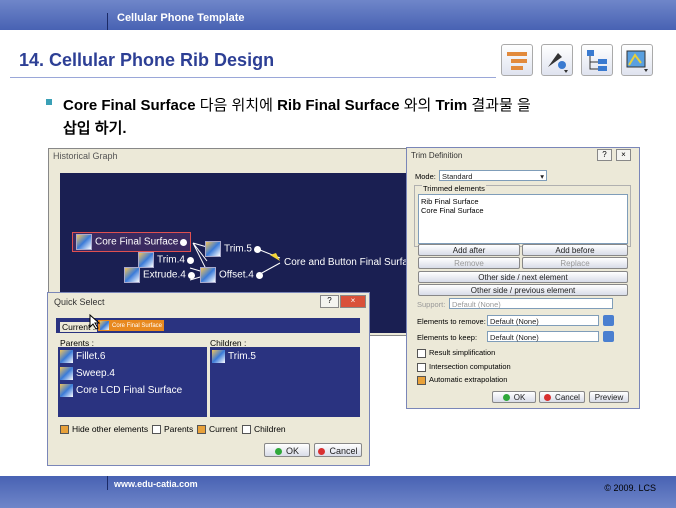  I want to click on current-value: Core Final Surface, so click(131, 325).